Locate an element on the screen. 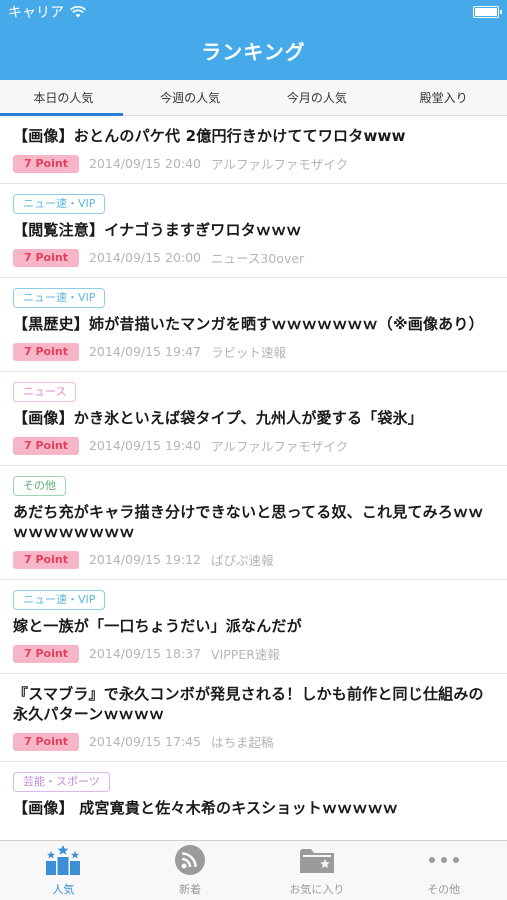 The height and width of the screenshot is (900, 507). article-date: 2014/09/15 17:45 is located at coordinates (145, 741).